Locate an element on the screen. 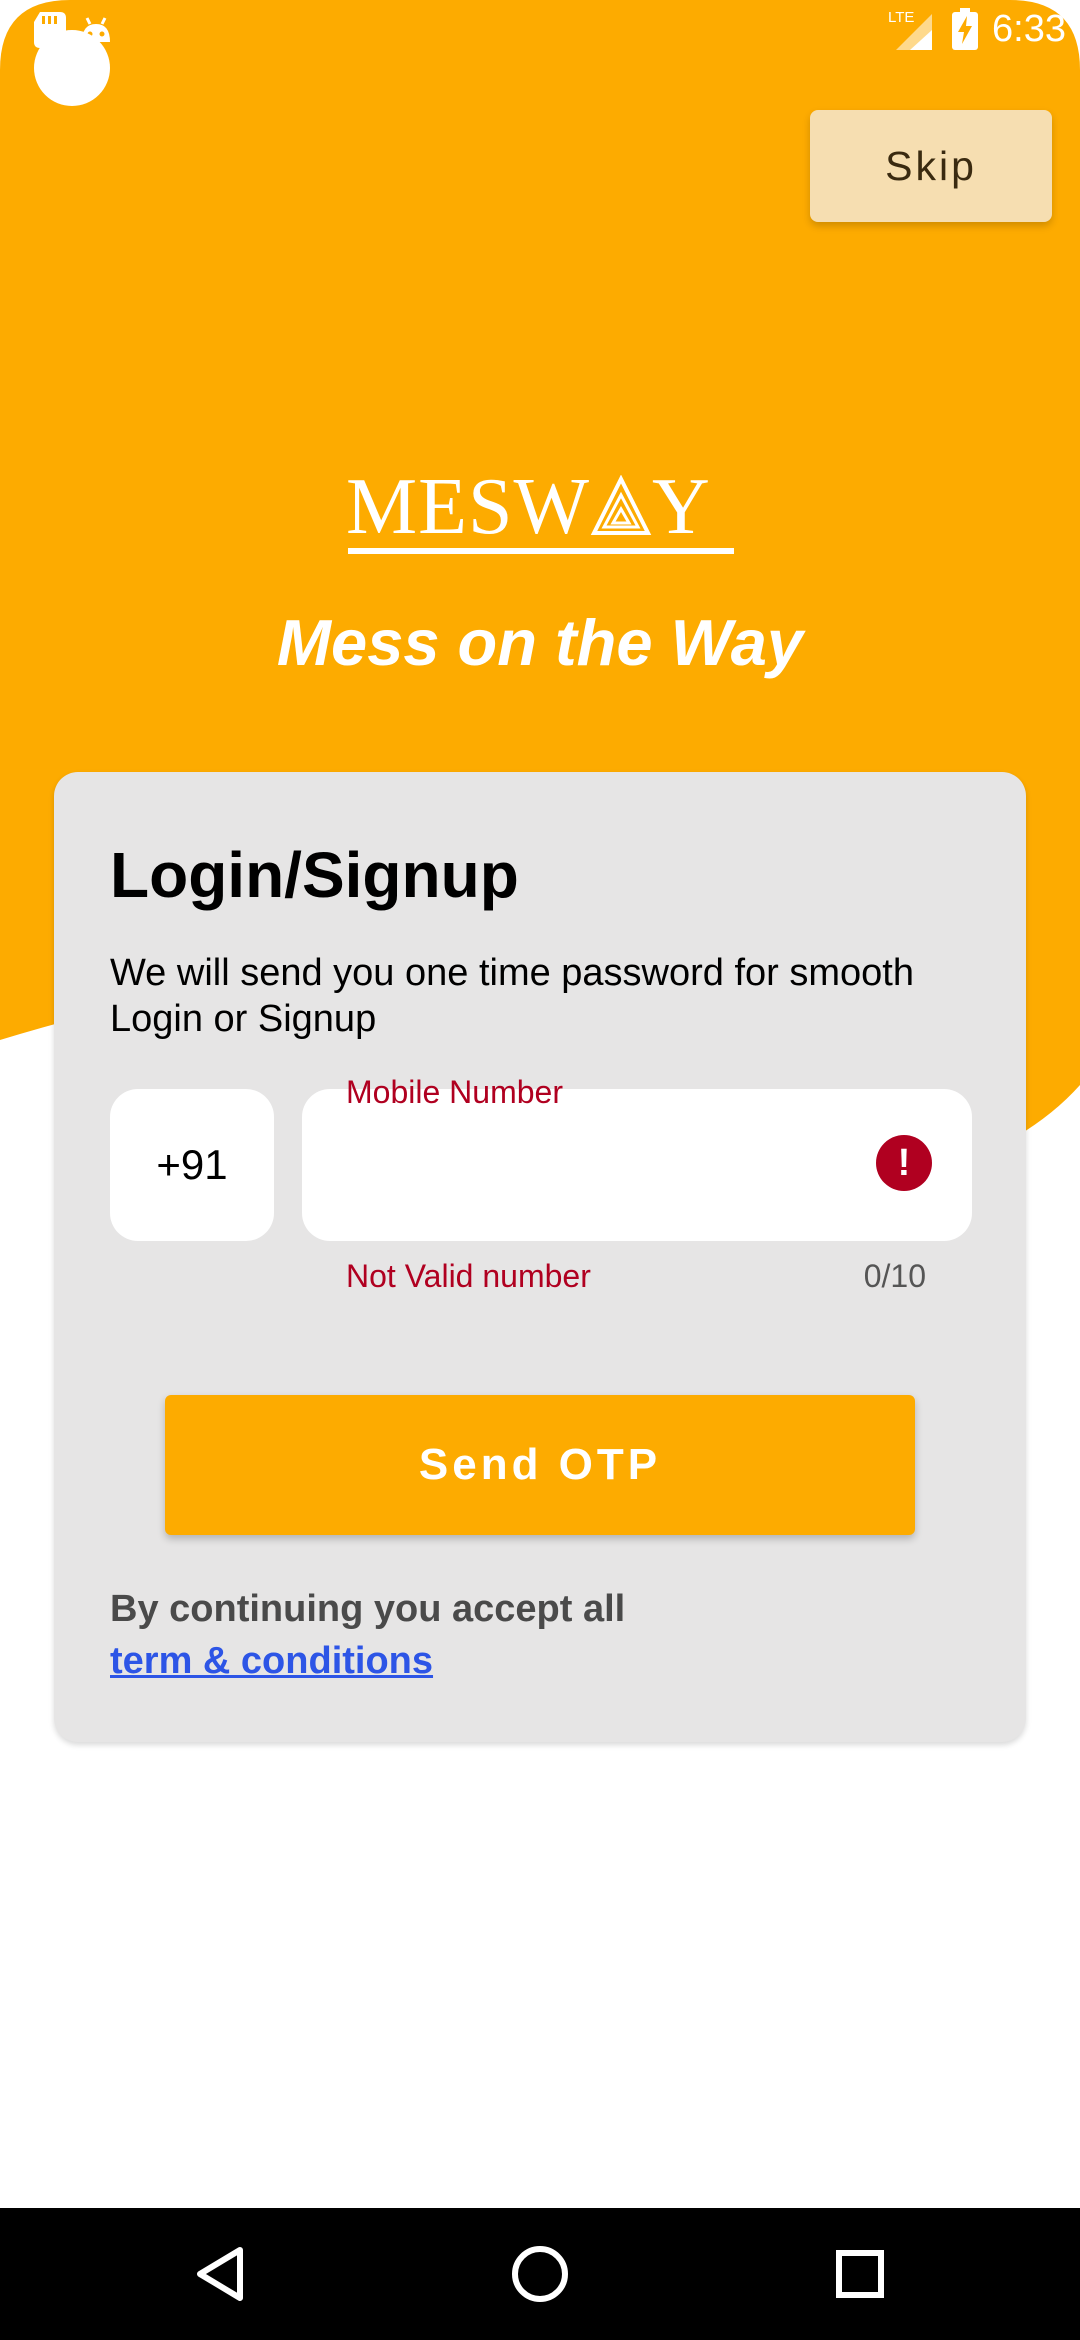 The image size is (1080, 2340). country-code-selector: +91 is located at coordinates (192, 1165).